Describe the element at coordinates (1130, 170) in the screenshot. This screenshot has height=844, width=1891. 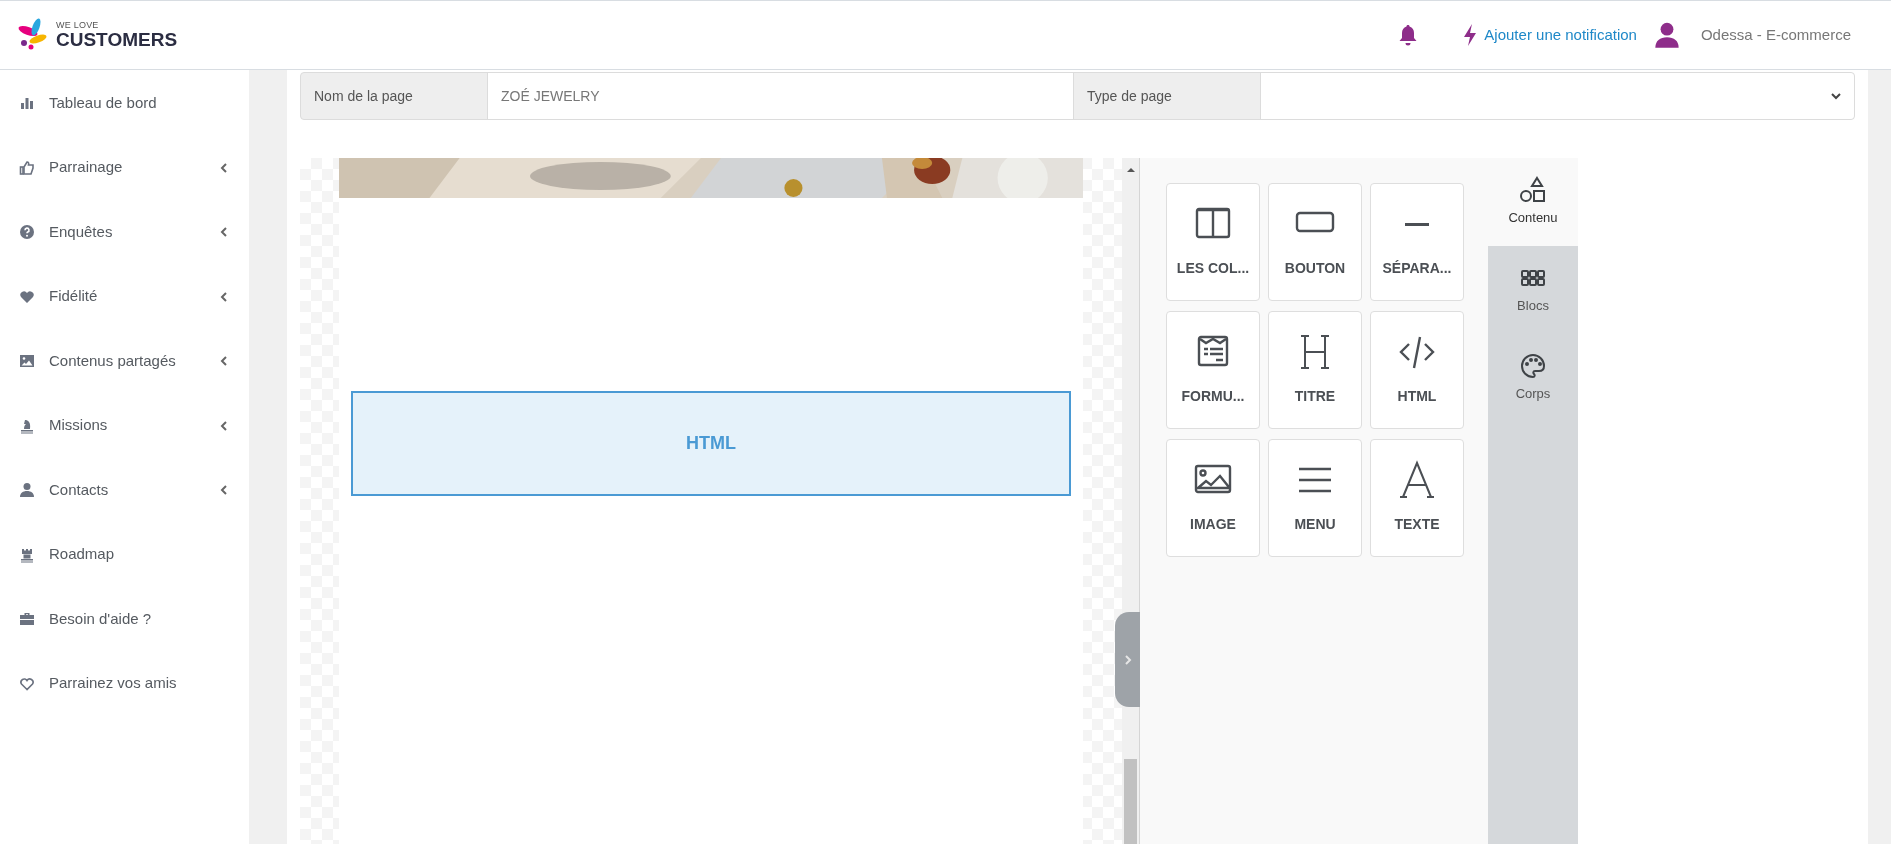
I see `scroll-up-icon` at that location.